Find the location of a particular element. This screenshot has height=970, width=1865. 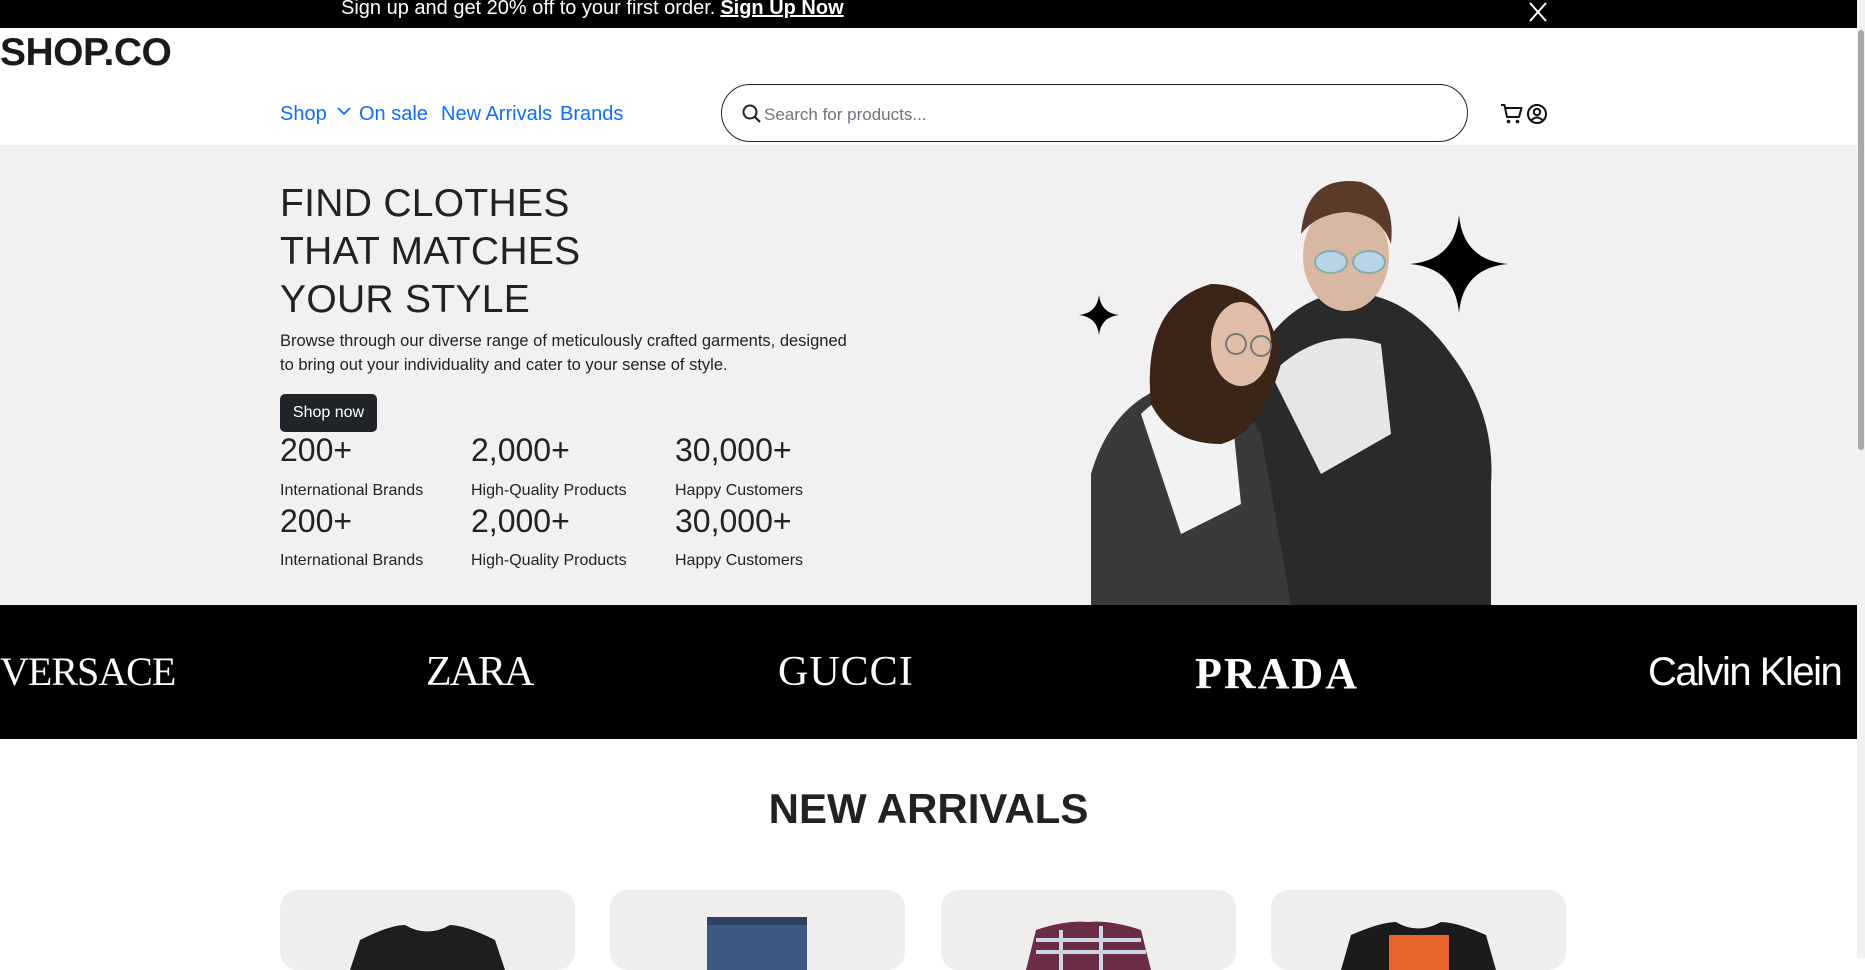

sign-up-link: Sign Up Now is located at coordinates (781, 9).